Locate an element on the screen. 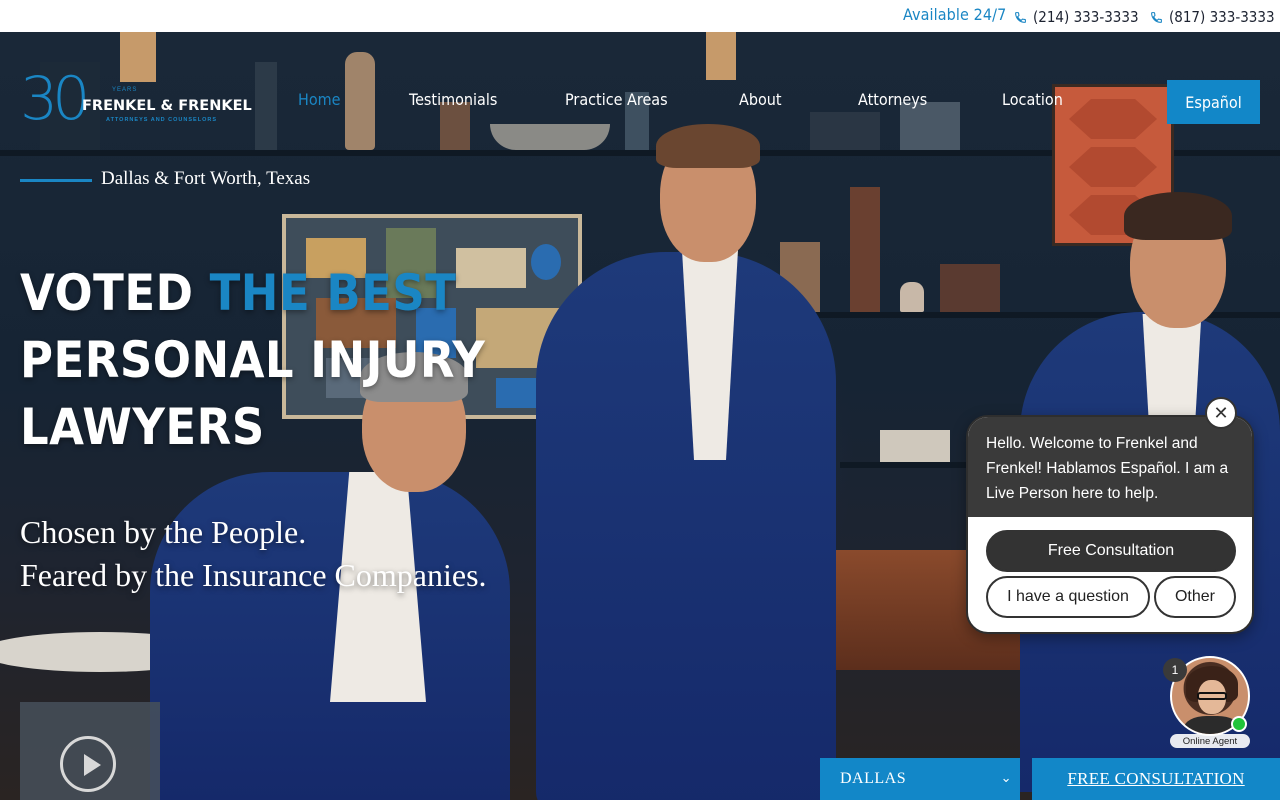 The width and height of the screenshot is (1280, 800). logo-subtitle: ATTORNEYS AND COUNSELORS is located at coordinates (161, 120).